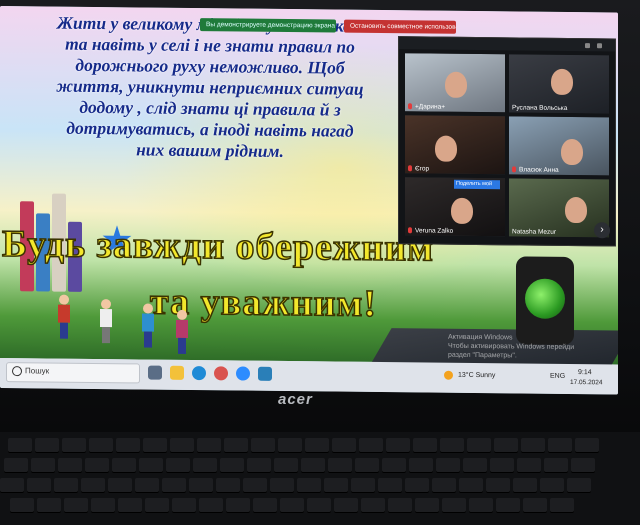 The width and height of the screenshot is (640, 525). Describe the element at coordinates (37, 371) in the screenshot. I see `search-placeholder: Пошук` at that location.